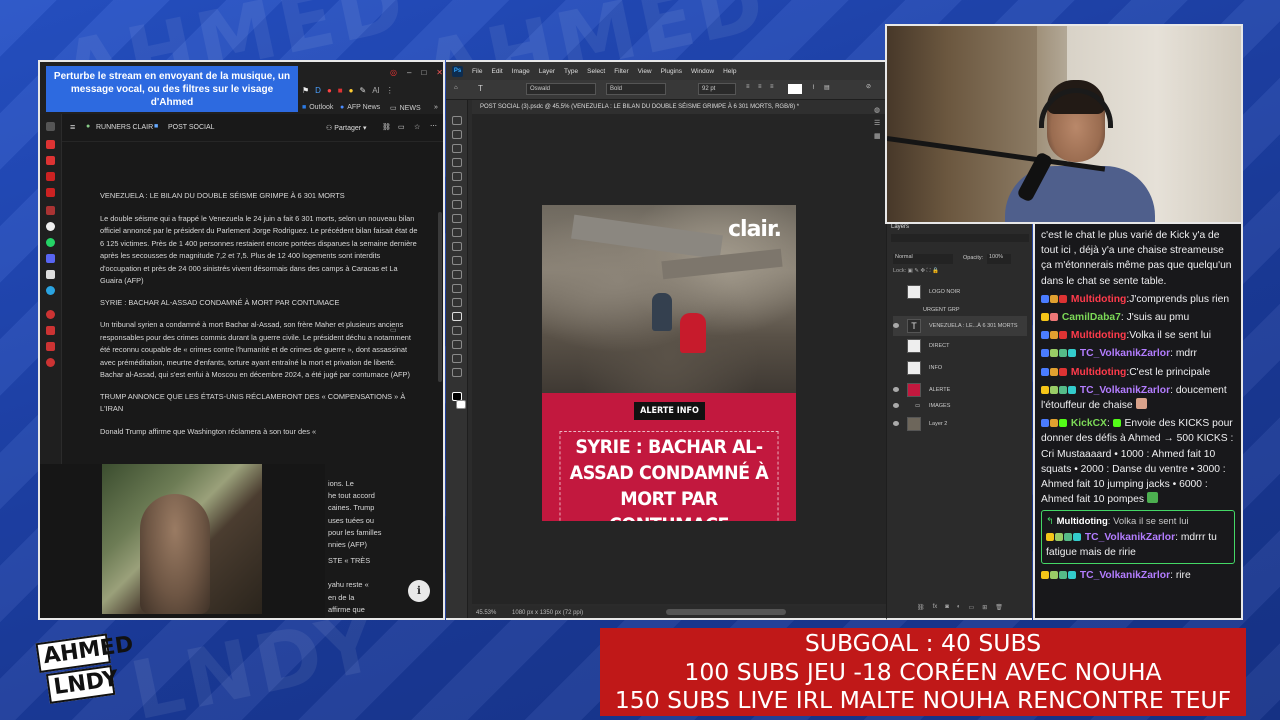  Describe the element at coordinates (748, 87) in the screenshot. I see `align-left-icon: ≡` at that location.